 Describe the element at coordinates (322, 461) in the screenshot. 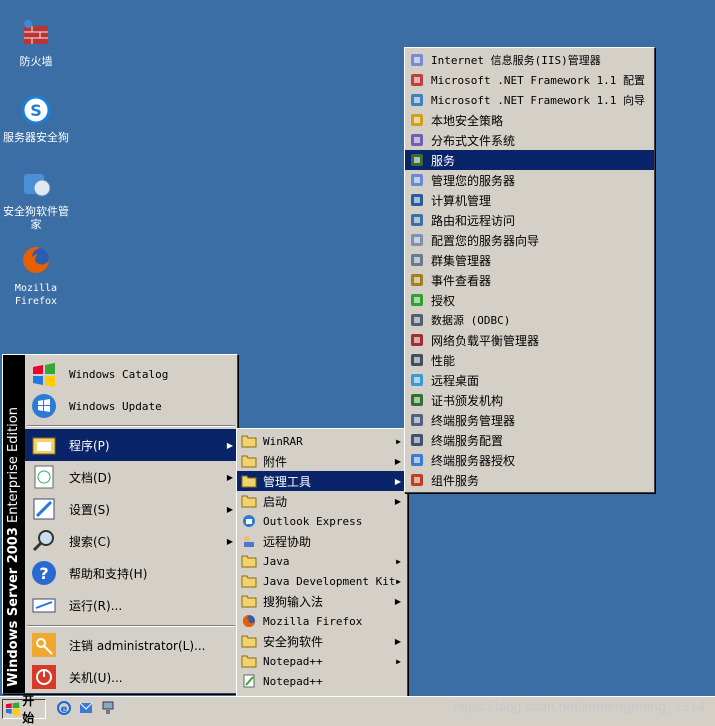

I see `programs-item-accessories: 附件 ▶` at that location.